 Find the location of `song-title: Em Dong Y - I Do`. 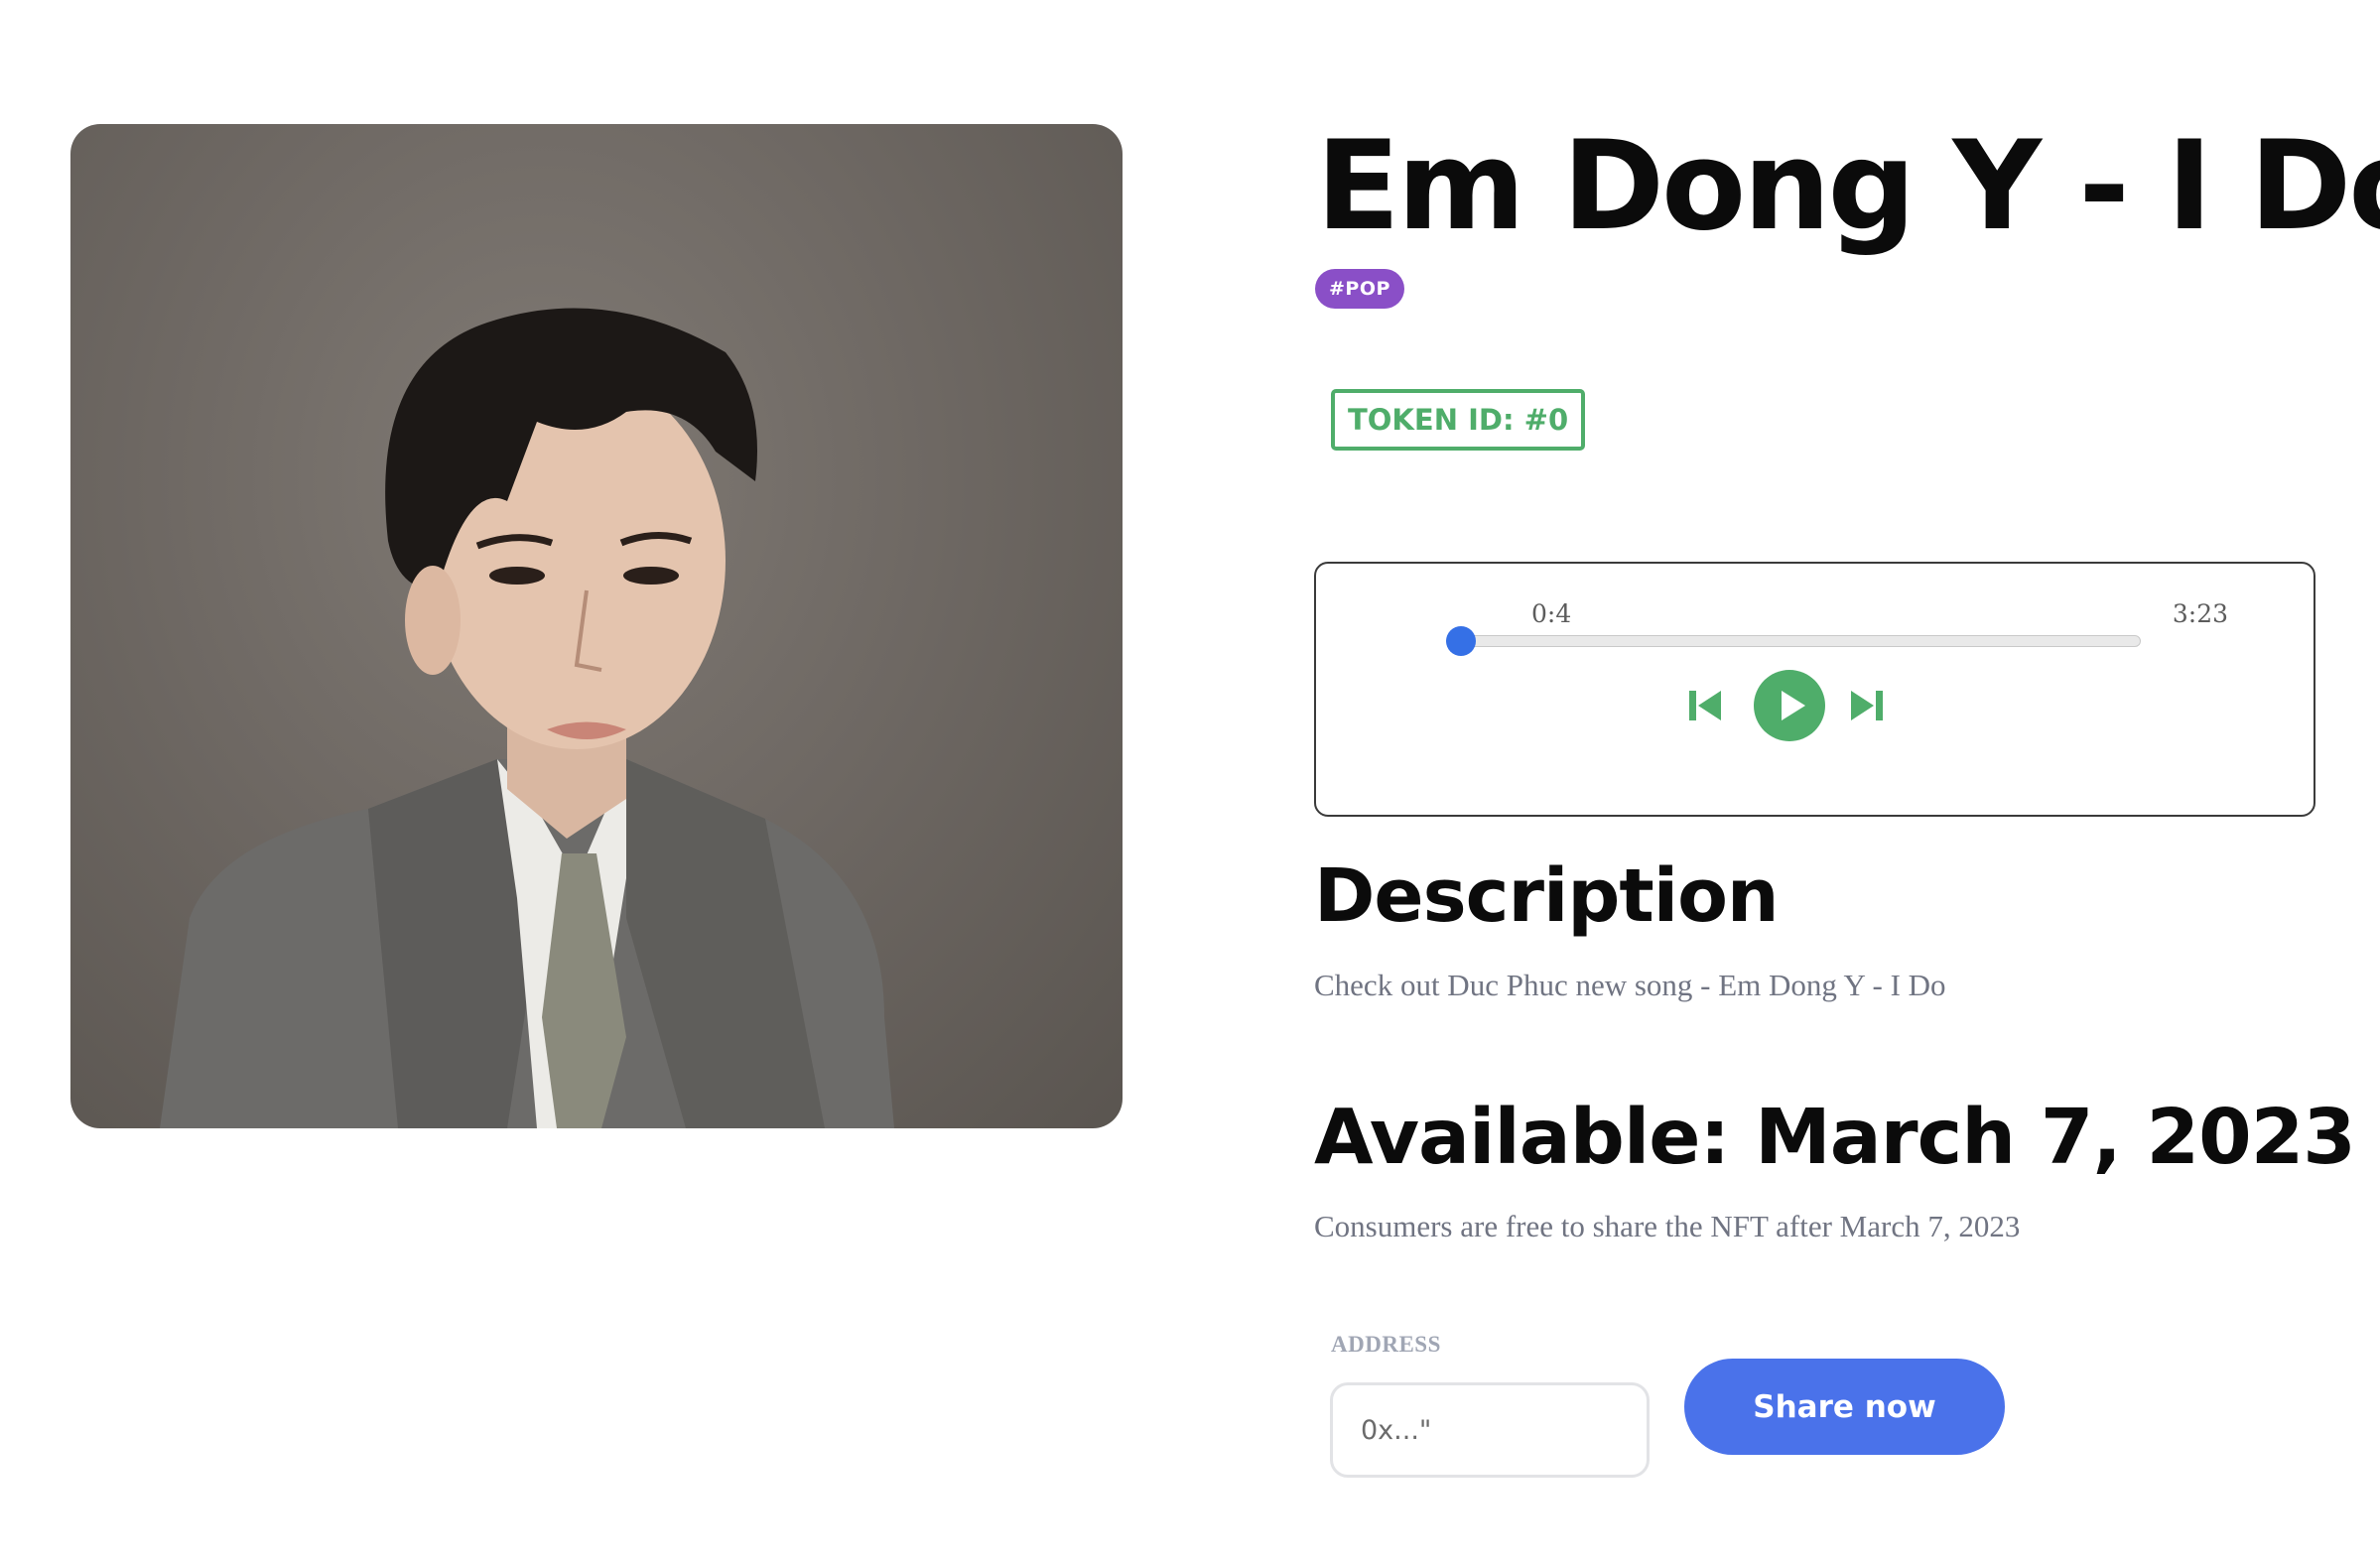

song-title: Em Dong Y - I Do is located at coordinates (1848, 186).